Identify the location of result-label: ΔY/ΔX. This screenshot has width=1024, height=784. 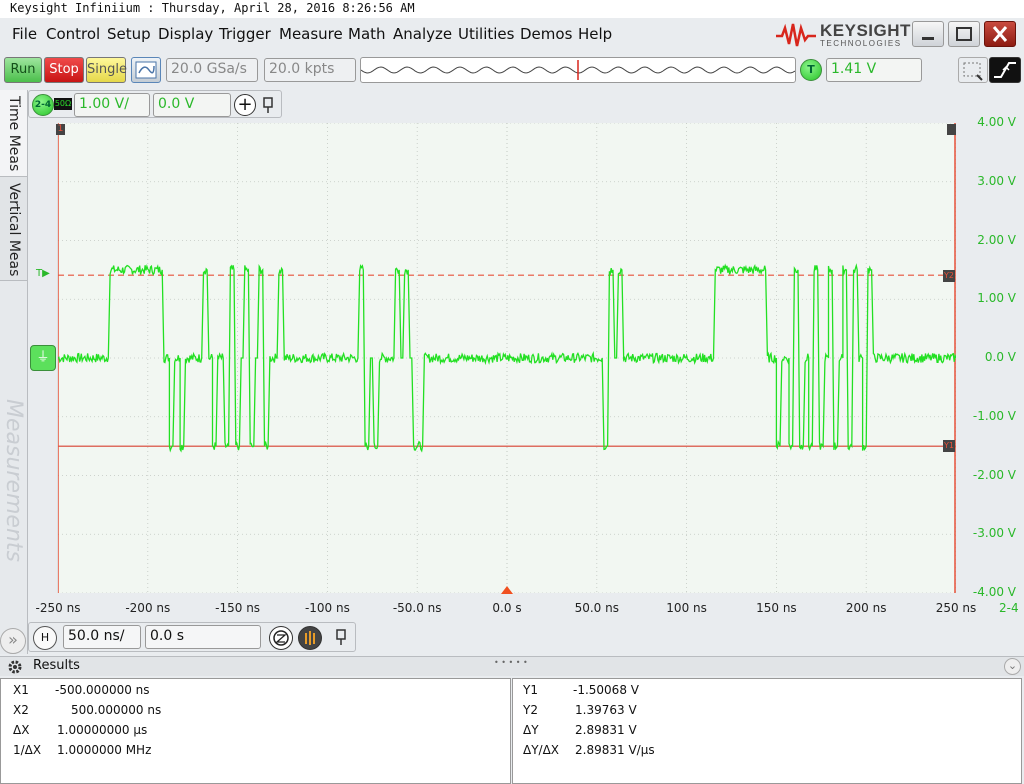
(541, 750).